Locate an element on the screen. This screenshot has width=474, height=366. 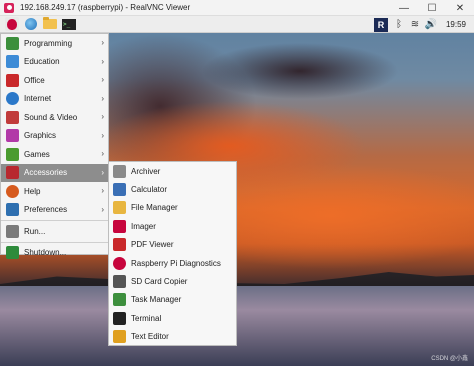
terminal-launcher: >_ is located at coordinates (69, 24).